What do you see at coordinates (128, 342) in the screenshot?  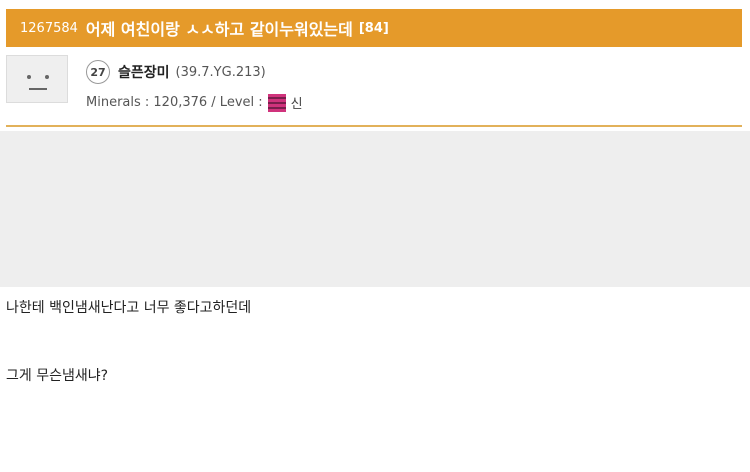 I see `post-body: 나한테 백인냄새난다고 너무 좋다고하던데 그게 무슨냄새냐?` at bounding box center [128, 342].